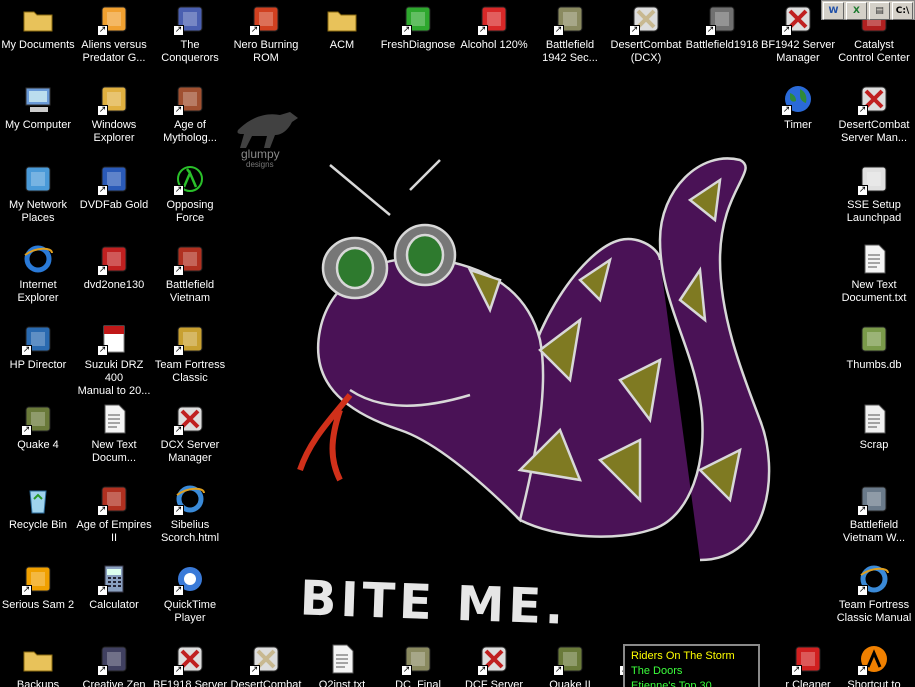  What do you see at coordinates (38, 365) in the screenshot?
I see `desktop-icon-label: HP Director` at bounding box center [38, 365].